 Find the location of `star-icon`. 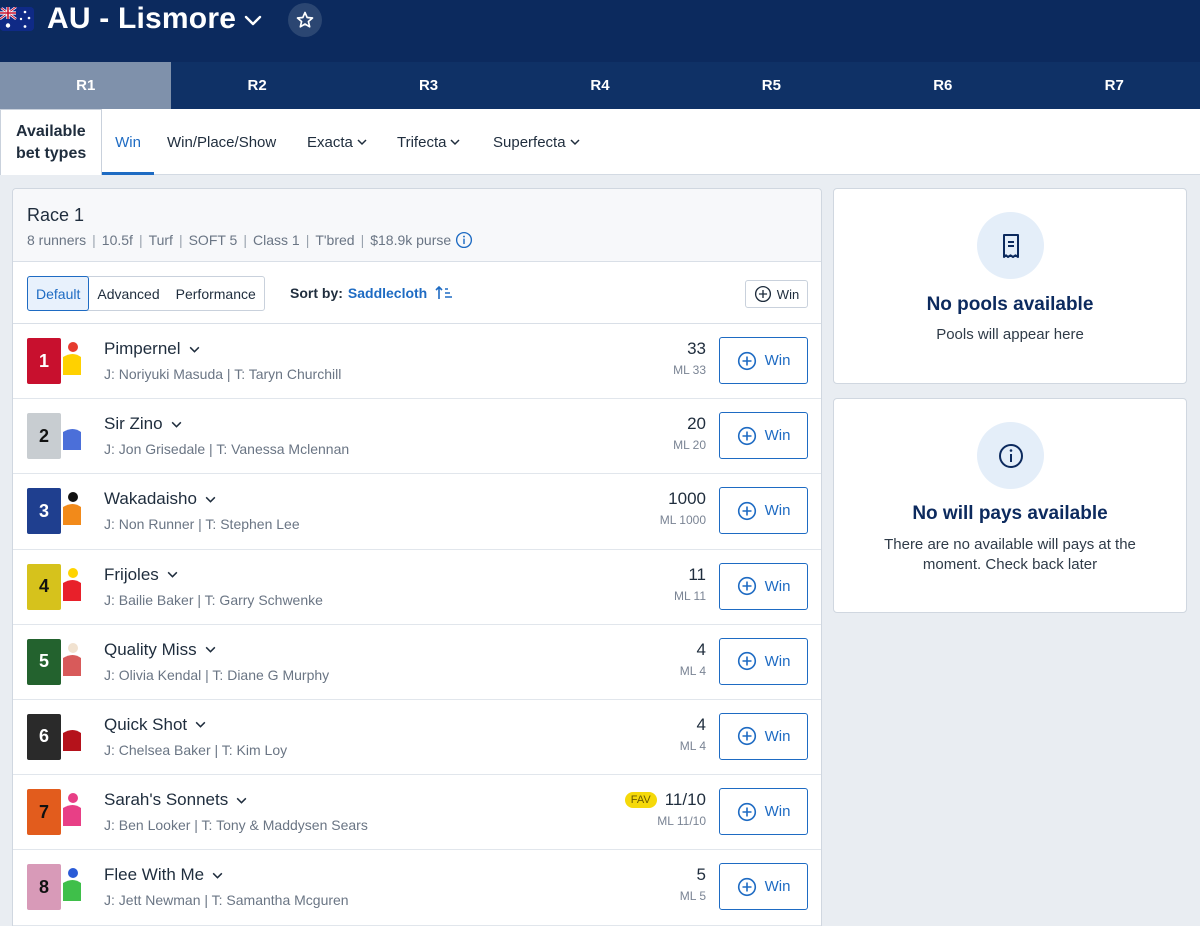

star-icon is located at coordinates (305, 19).